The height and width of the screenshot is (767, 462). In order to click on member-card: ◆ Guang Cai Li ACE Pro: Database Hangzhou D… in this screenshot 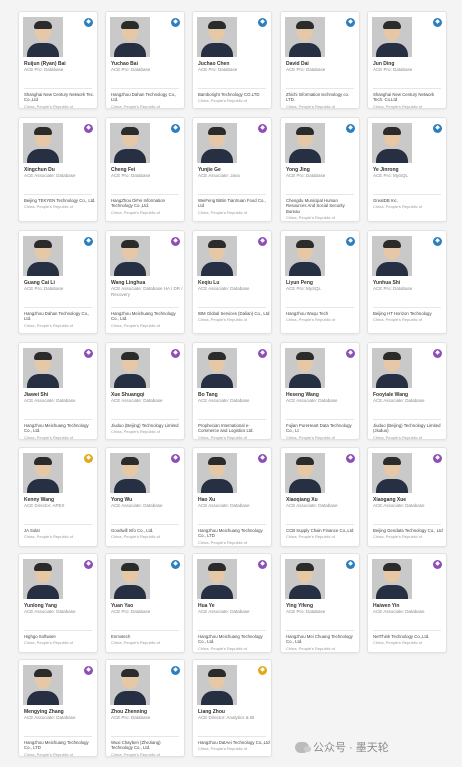, I will do `click(58, 282)`.